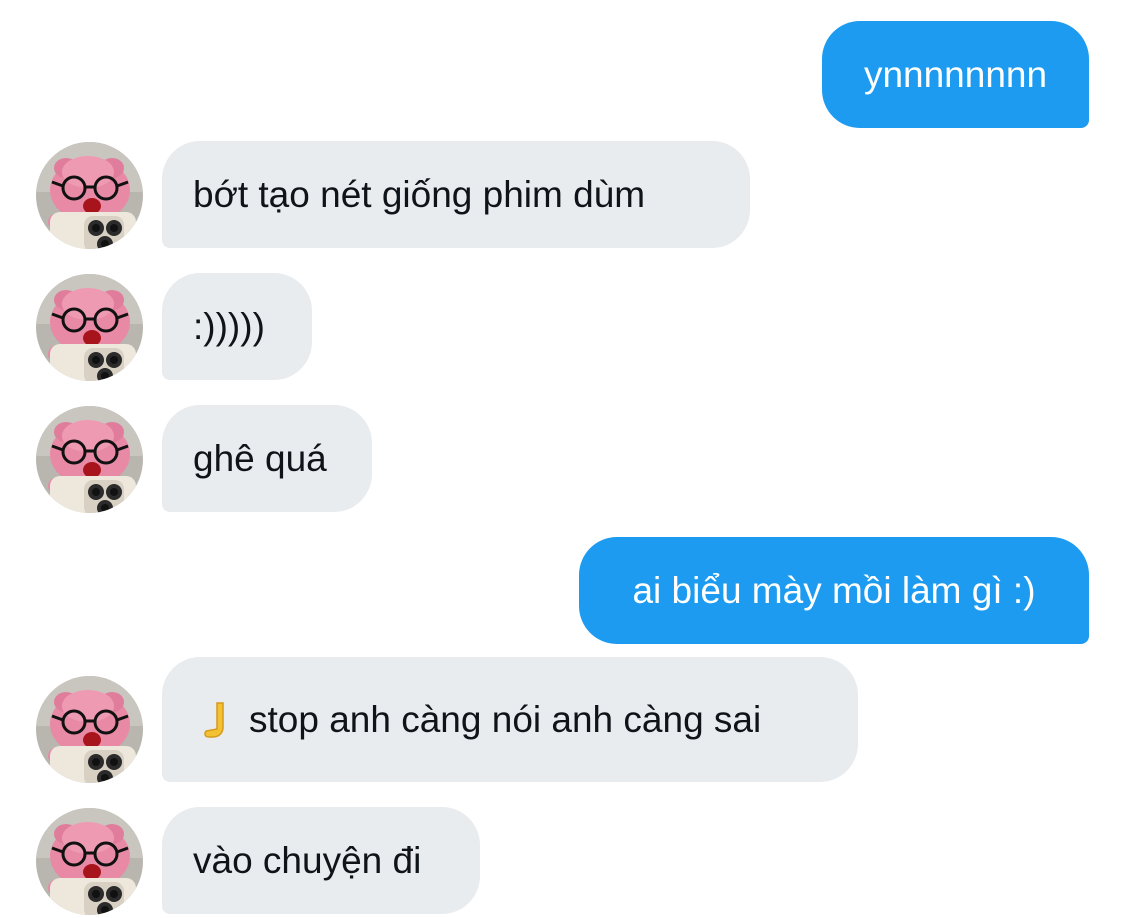 Image resolution: width=1125 pixels, height=918 pixels. Describe the element at coordinates (307, 860) in the screenshot. I see `message-text: vào chuyện đi` at that location.